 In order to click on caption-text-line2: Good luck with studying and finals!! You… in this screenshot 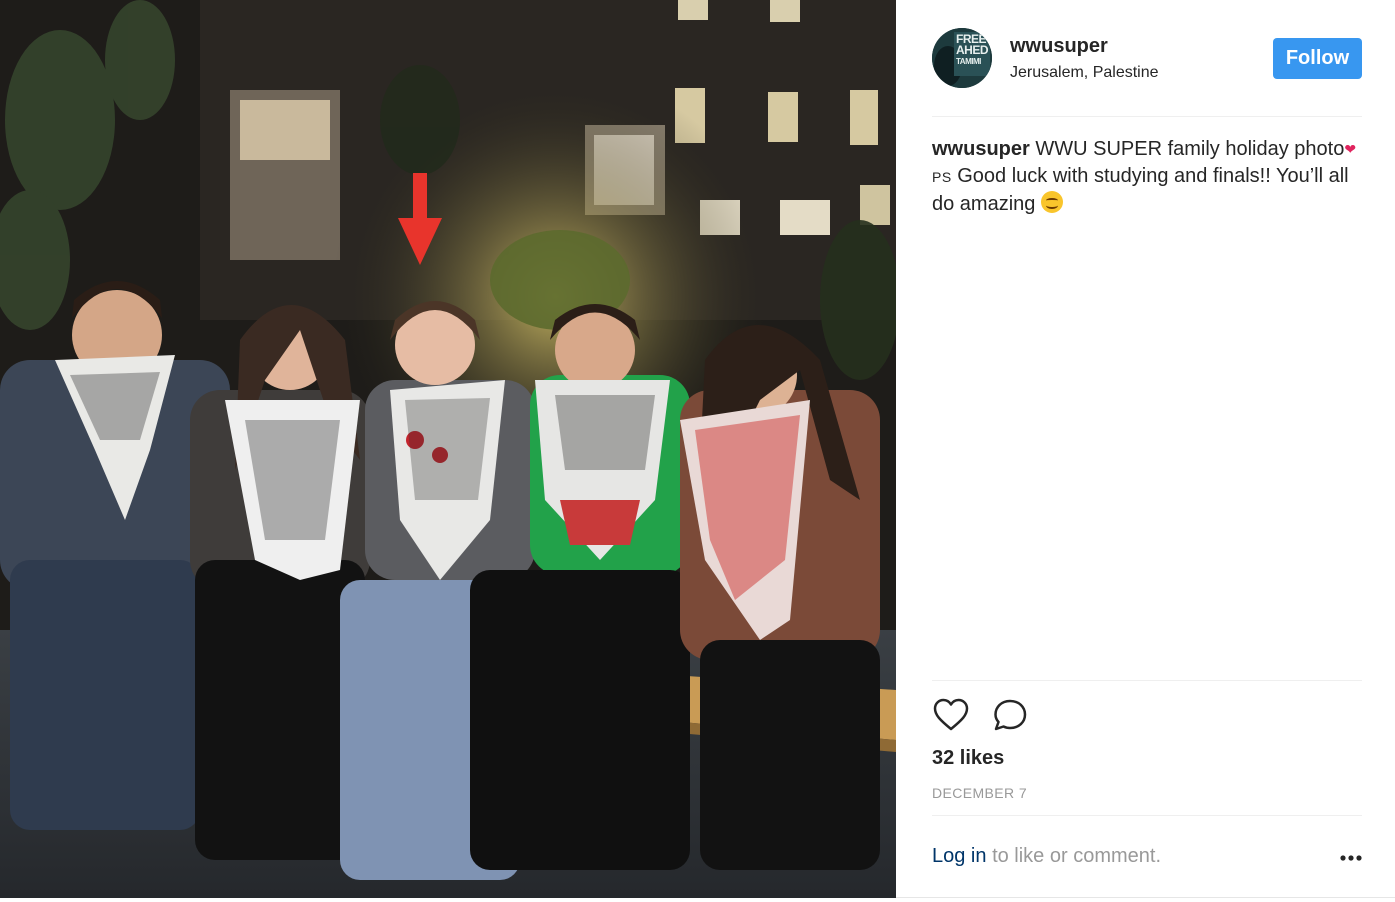, I will do `click(1140, 190)`.